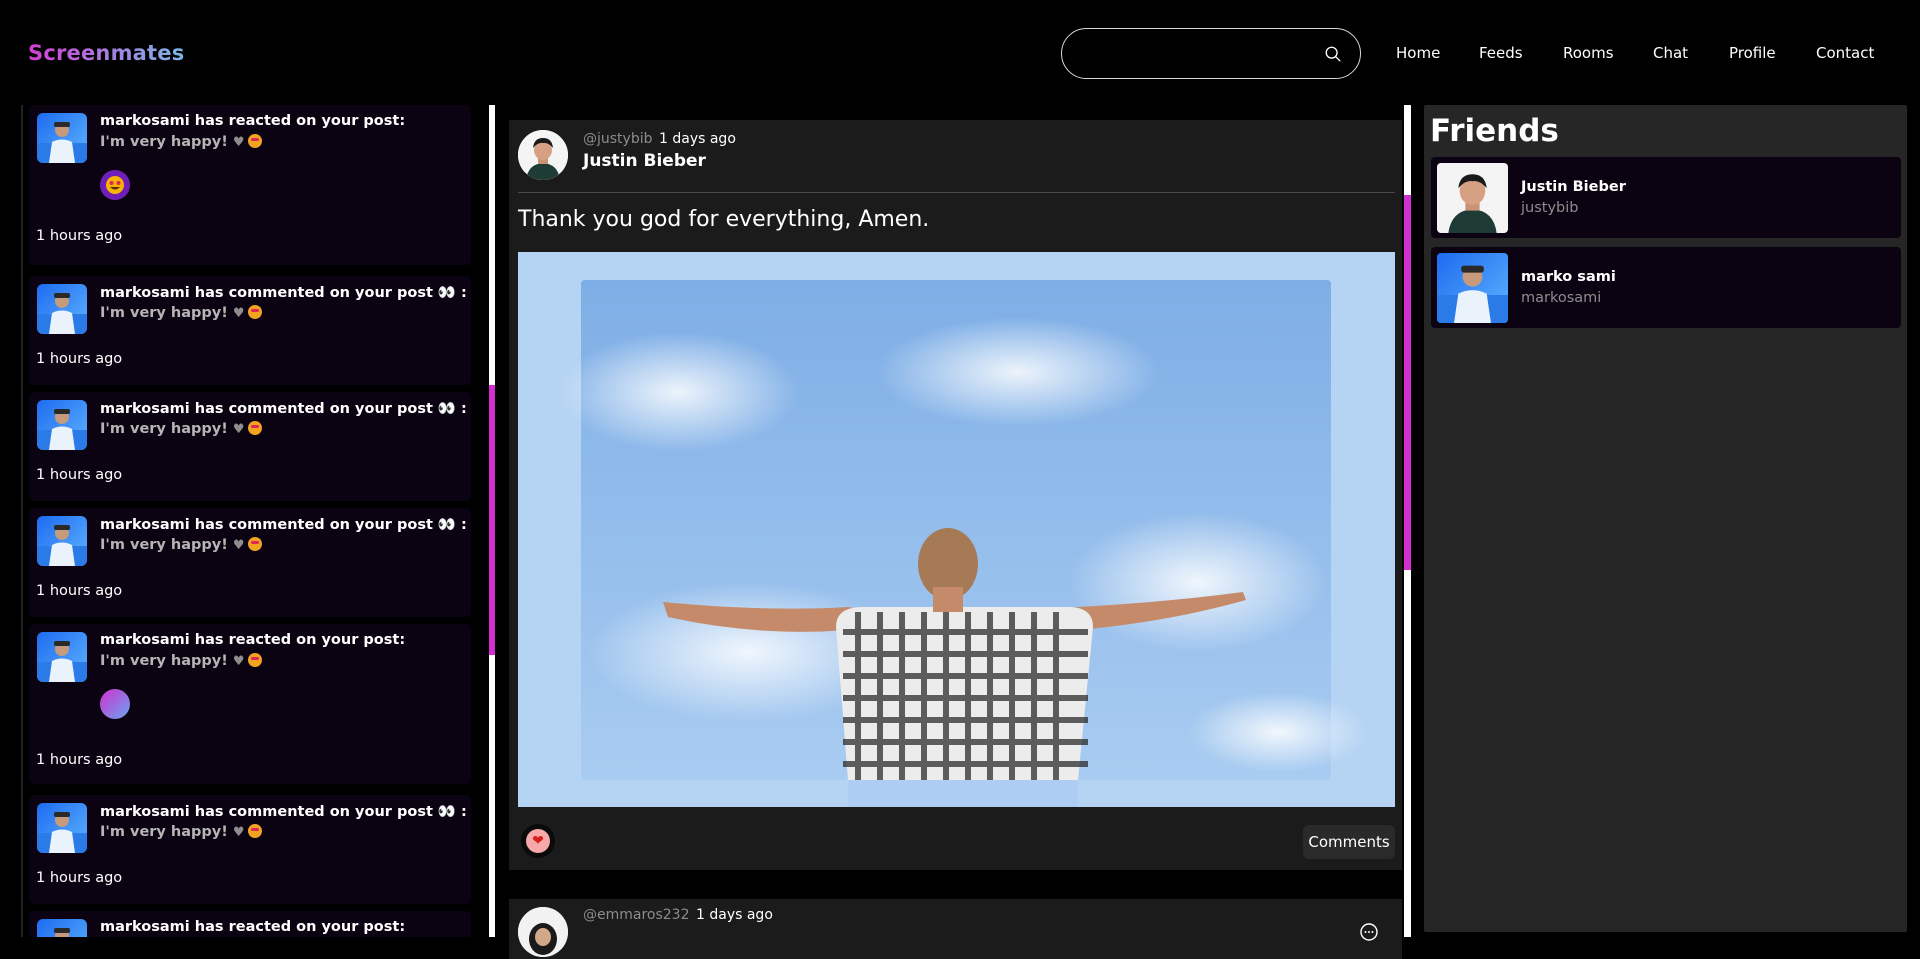 This screenshot has width=1920, height=959. I want to click on divider, so click(956, 192).